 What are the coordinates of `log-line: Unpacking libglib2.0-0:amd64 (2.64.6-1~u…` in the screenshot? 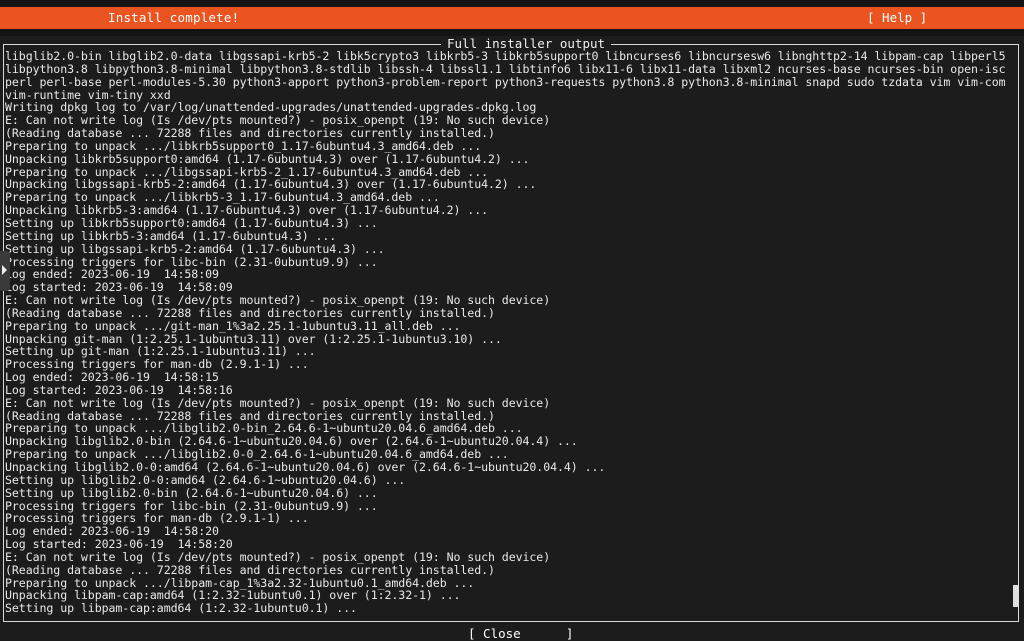 It's located at (305, 467).